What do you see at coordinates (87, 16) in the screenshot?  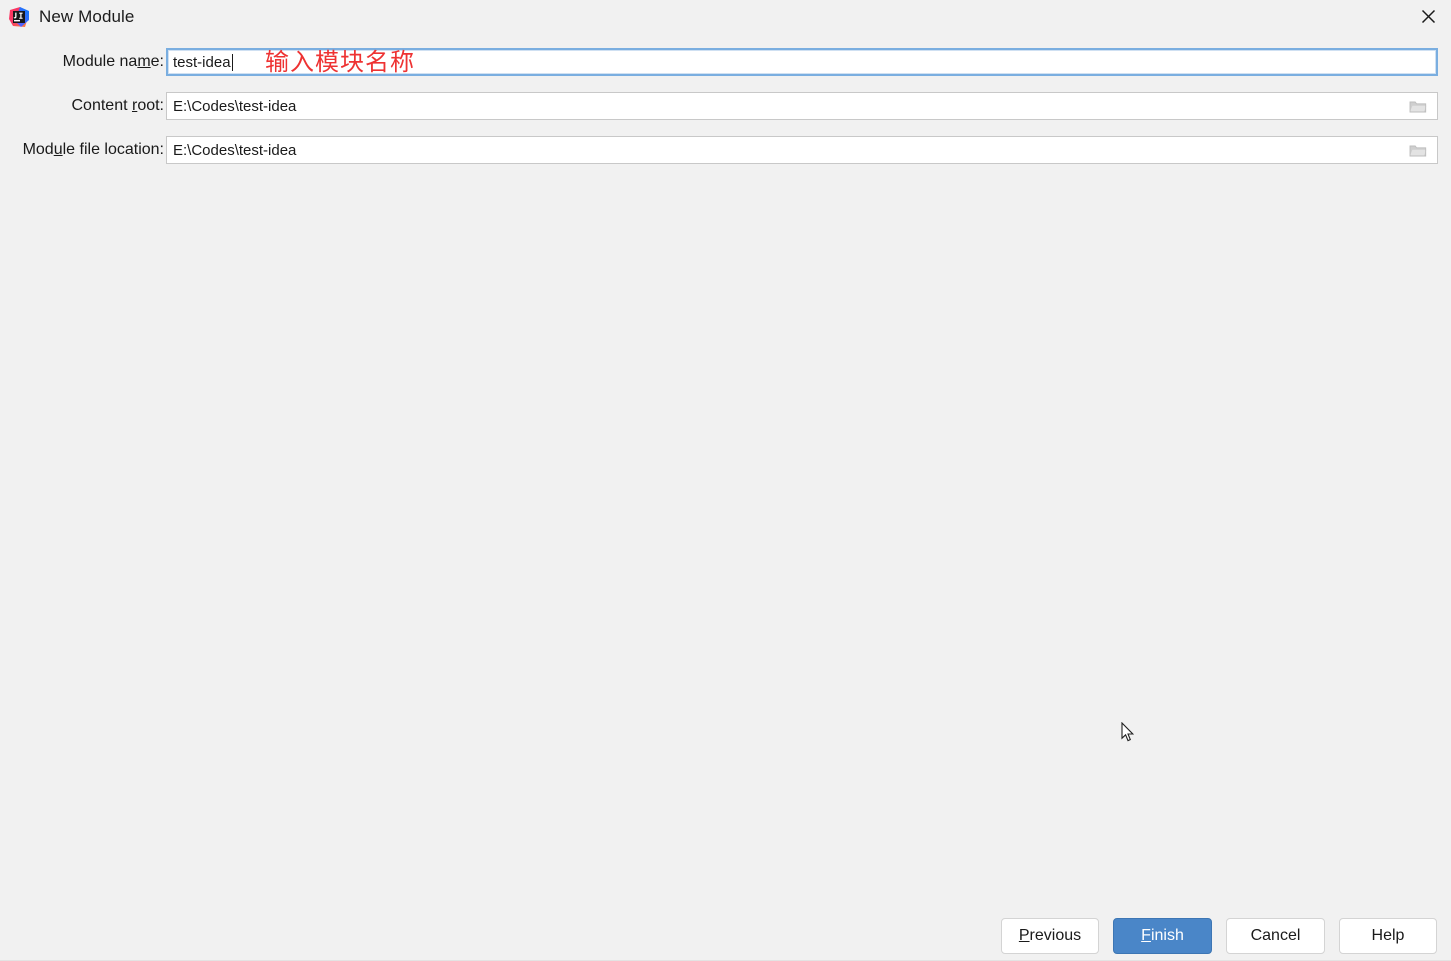 I see `window-title: New Module` at bounding box center [87, 16].